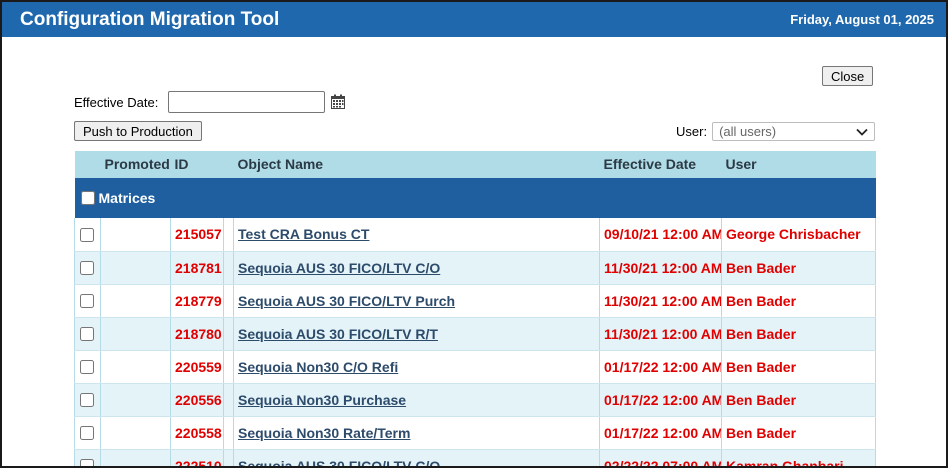 This screenshot has width=948, height=468. I want to click on current-date: Friday, August 01, 2025, so click(862, 19).